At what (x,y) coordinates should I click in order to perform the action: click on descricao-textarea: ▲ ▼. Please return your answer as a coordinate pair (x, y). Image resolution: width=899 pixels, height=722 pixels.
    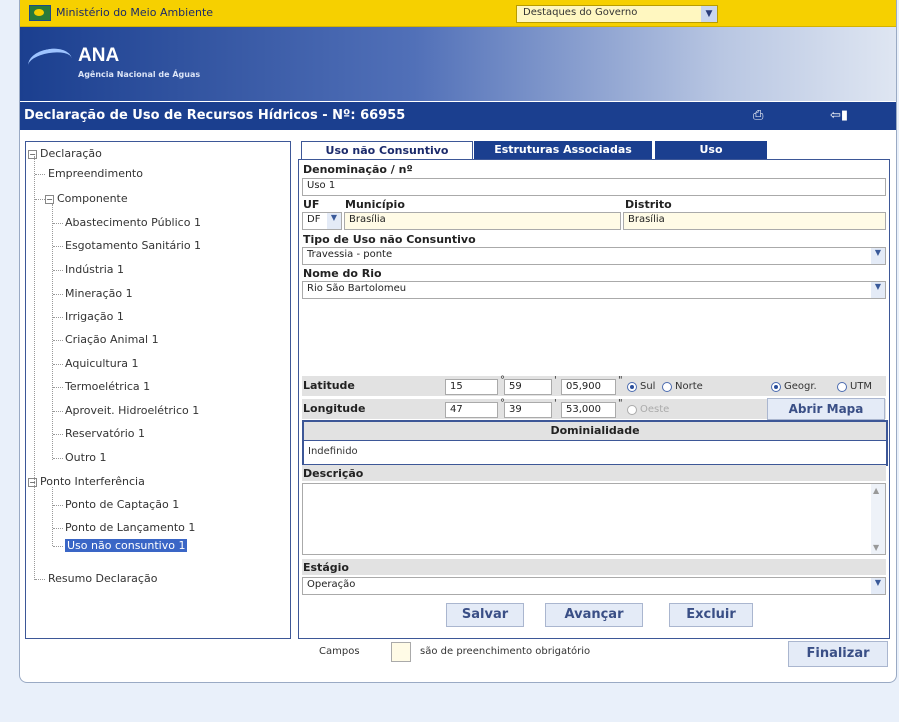
    Looking at the image, I should click on (594, 519).